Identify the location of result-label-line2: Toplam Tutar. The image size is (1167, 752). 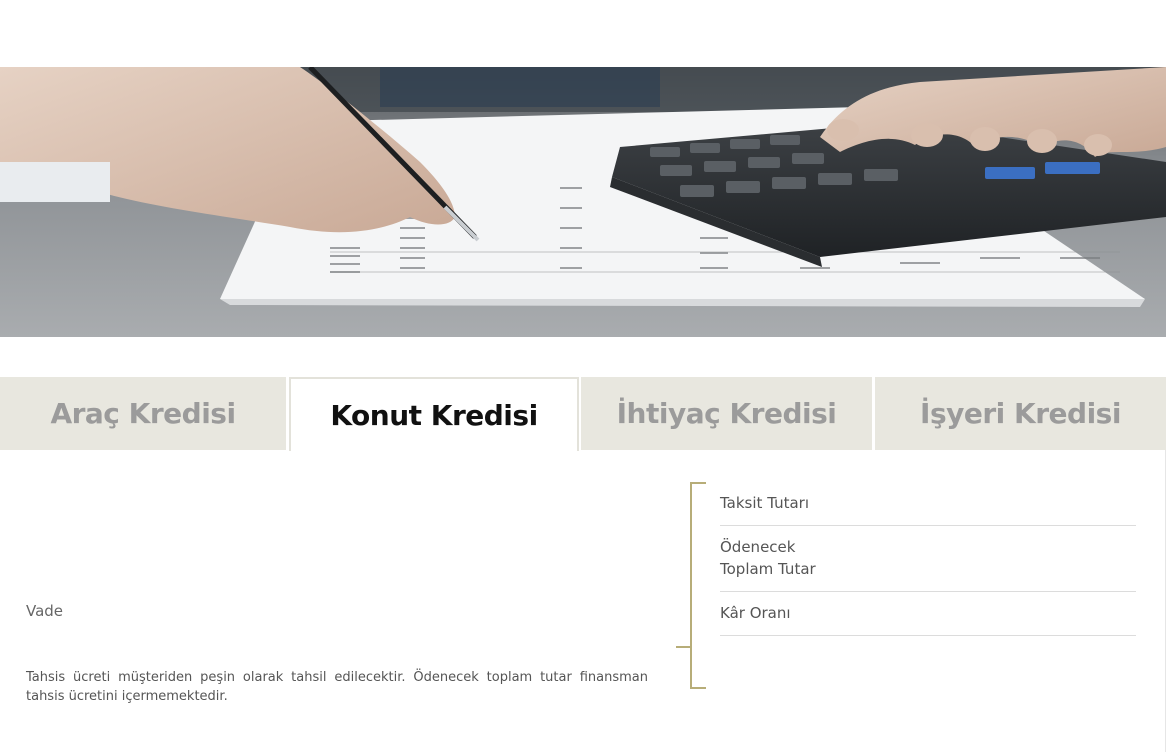
(768, 569).